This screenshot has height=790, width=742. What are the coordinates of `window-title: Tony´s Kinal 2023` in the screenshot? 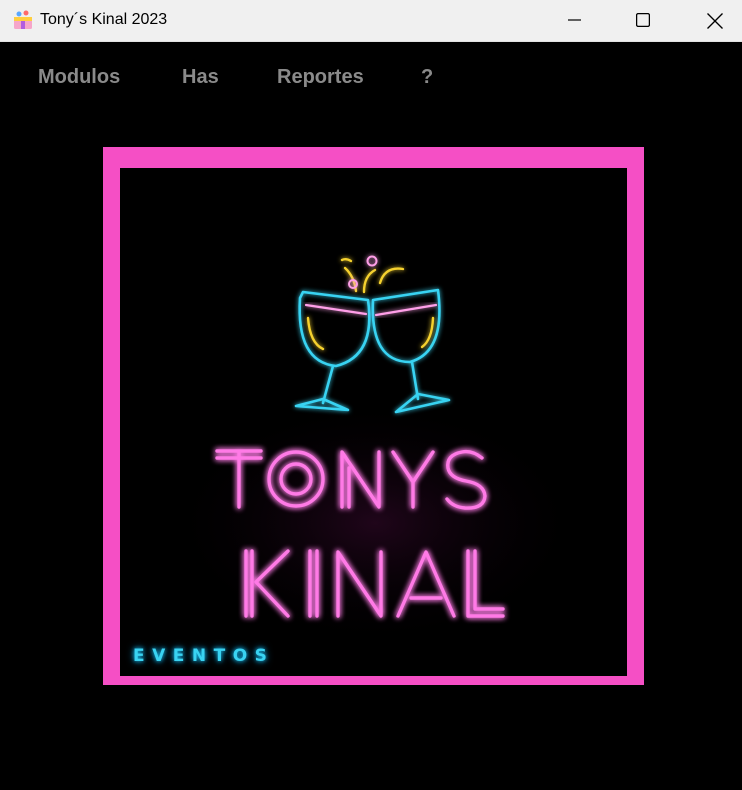 It's located at (104, 19).